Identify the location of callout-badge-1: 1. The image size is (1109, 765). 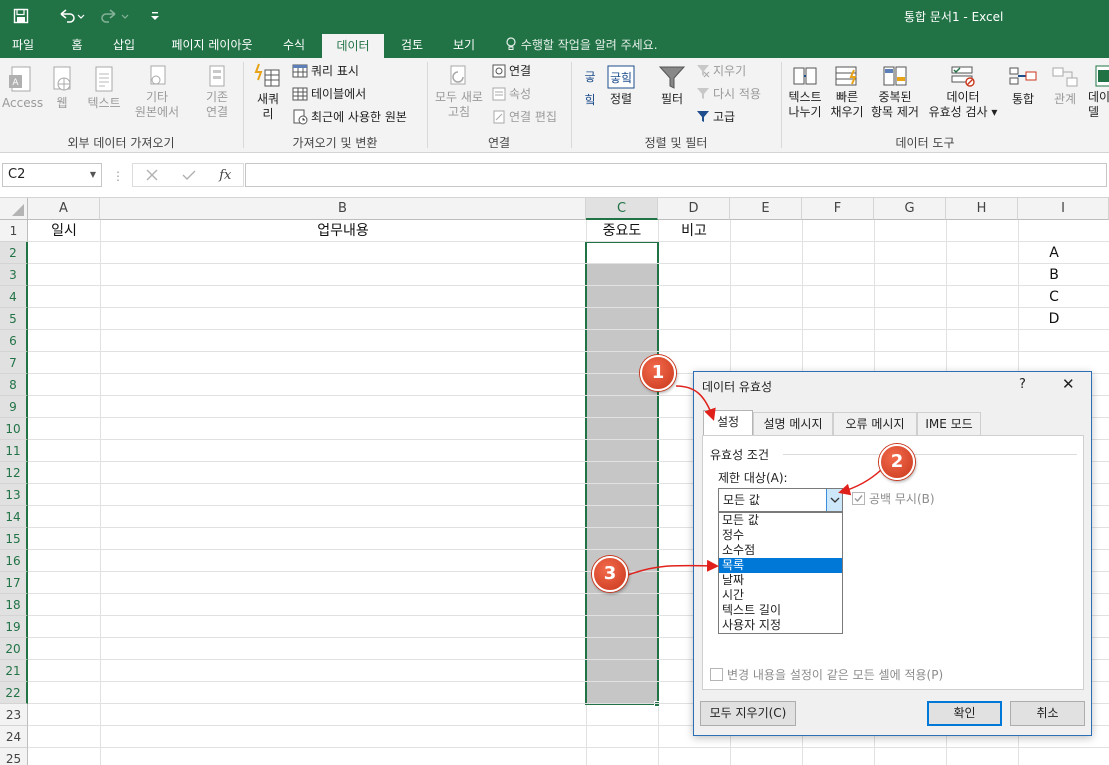
(658, 373).